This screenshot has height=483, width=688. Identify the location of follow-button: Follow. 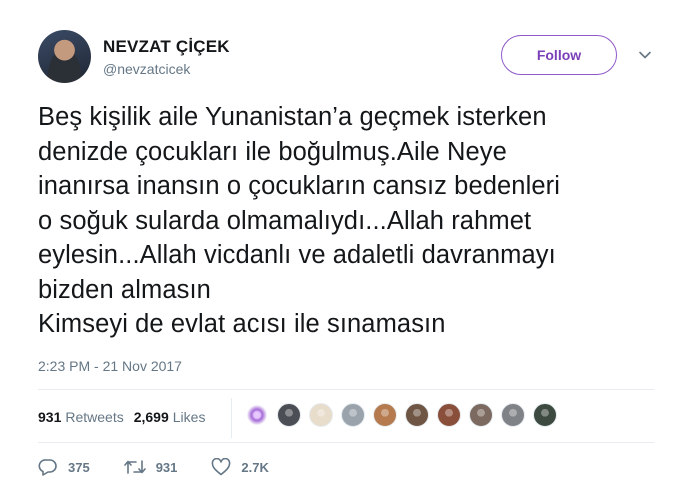
(559, 55).